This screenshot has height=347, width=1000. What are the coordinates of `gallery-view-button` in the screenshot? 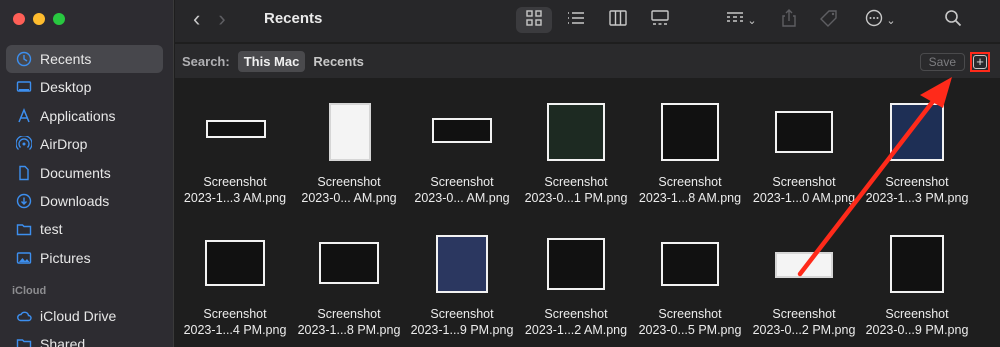 It's located at (660, 20).